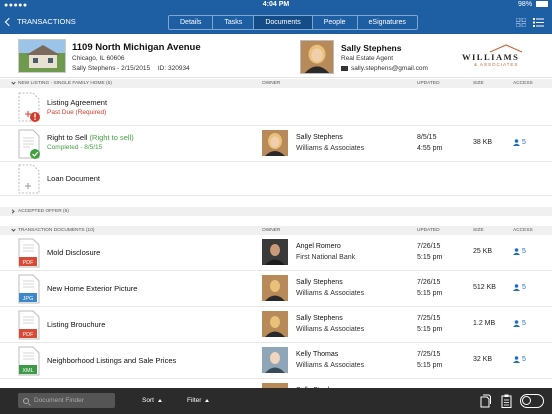 The height and width of the screenshot is (414, 552). Describe the element at coordinates (538, 22) in the screenshot. I see `list-view-icon` at that location.